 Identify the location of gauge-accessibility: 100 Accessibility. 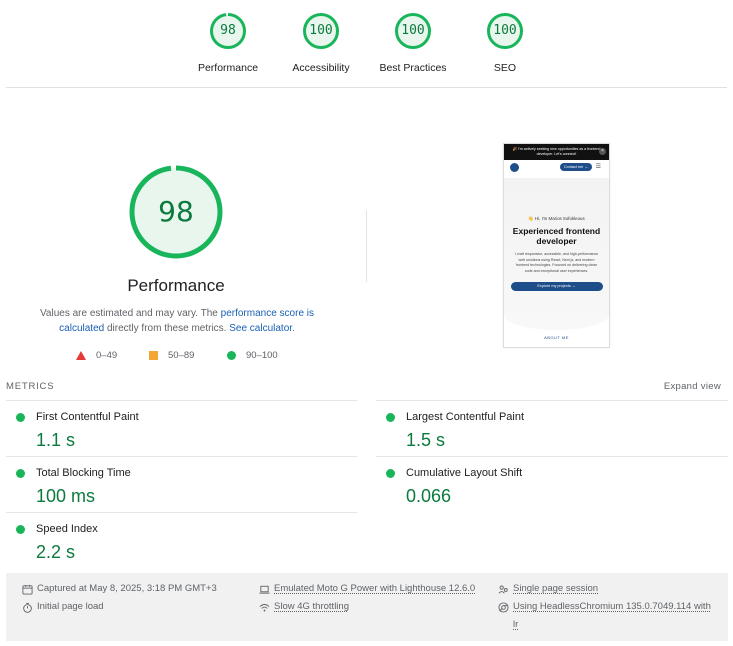
(321, 43).